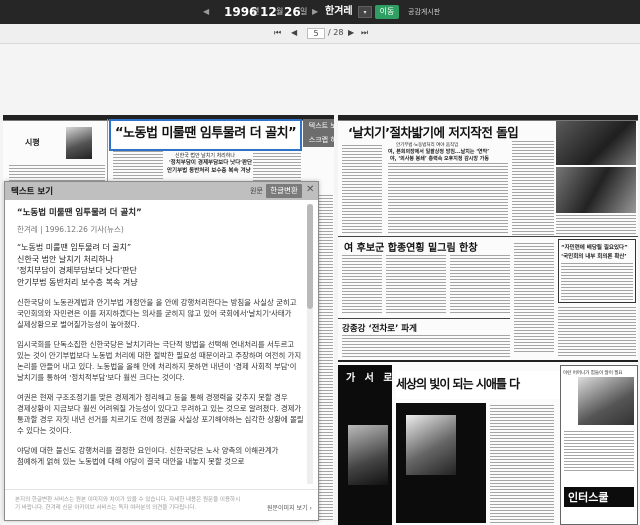  What do you see at coordinates (416, 285) in the screenshot?
I see `article-text-e` at bounding box center [416, 285].